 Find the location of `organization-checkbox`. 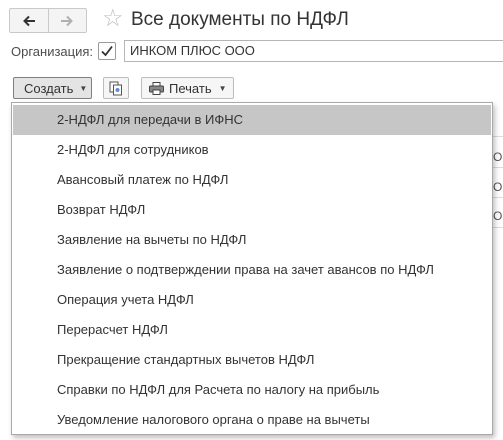

organization-checkbox is located at coordinates (107, 51).